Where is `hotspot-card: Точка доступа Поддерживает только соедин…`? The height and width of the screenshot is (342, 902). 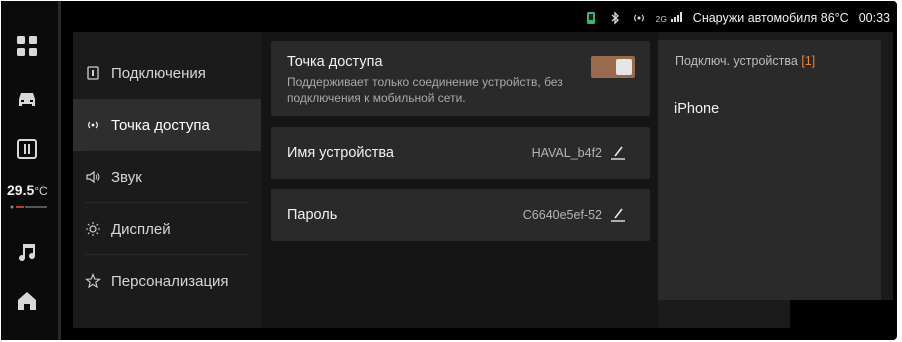 hotspot-card: Точка доступа Поддерживает только соедин… is located at coordinates (460, 78).